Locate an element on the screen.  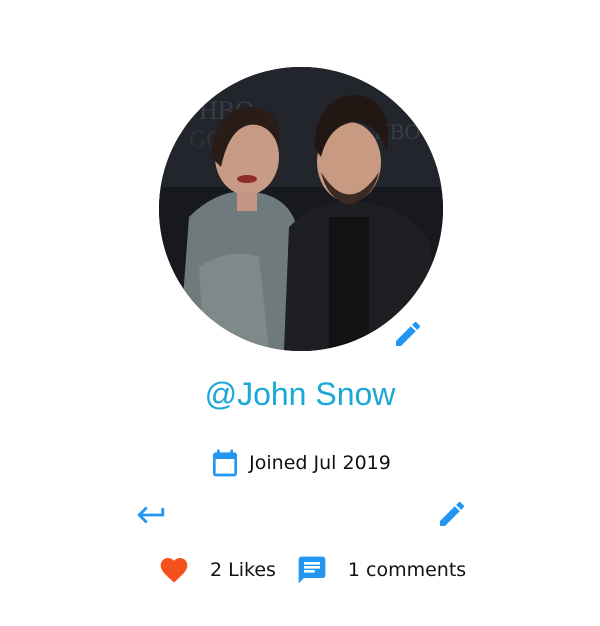
calendar-icon is located at coordinates (225, 463).